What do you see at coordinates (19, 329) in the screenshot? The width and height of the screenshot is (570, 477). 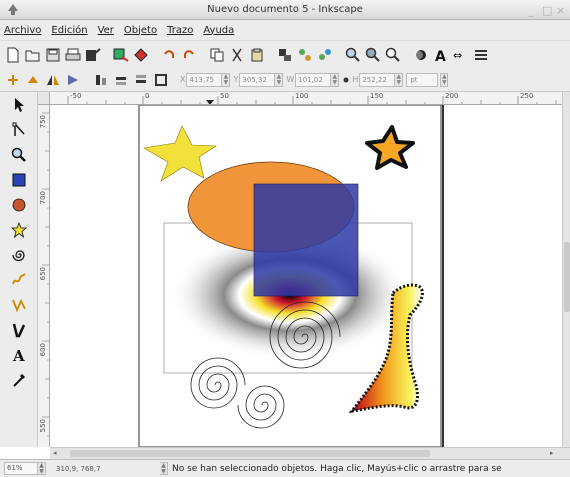 I see `calligraphy-tool-icon` at bounding box center [19, 329].